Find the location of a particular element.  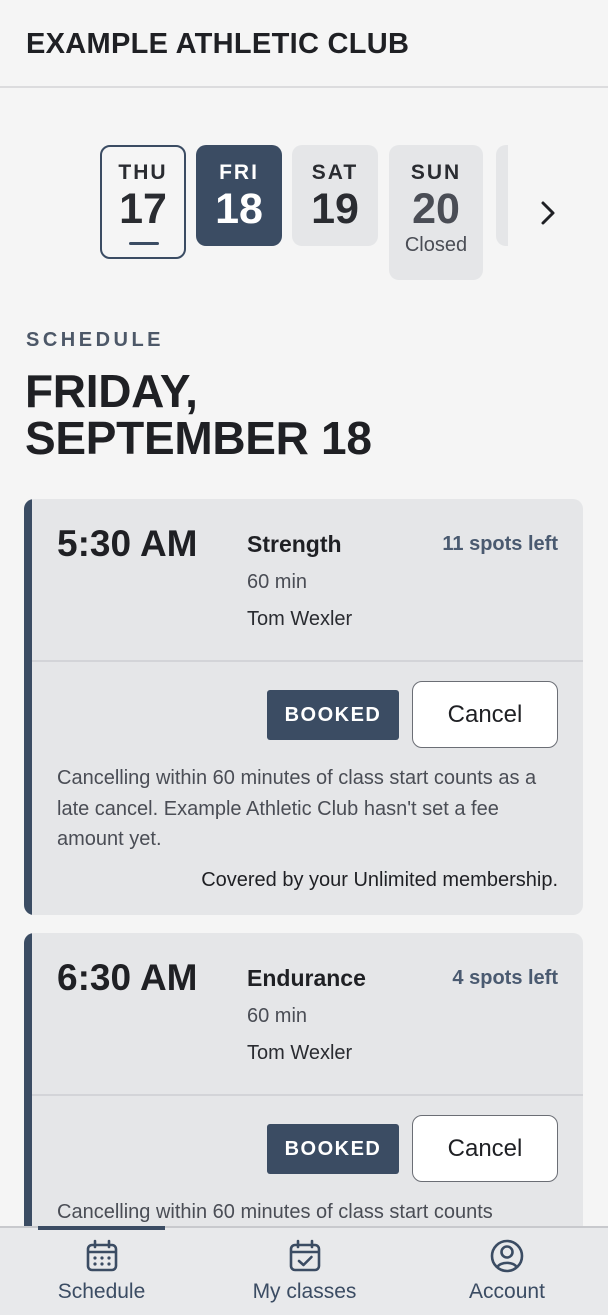

spots-left: 11 spots left is located at coordinates (500, 544).